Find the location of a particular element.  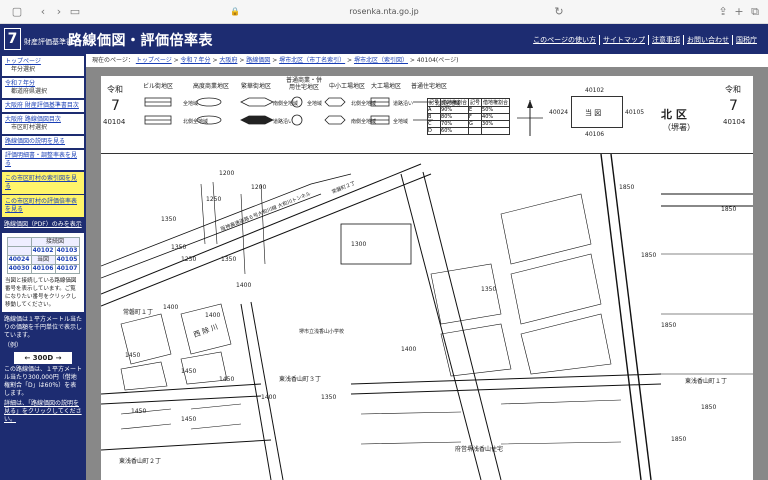

nav-contact: お問い合わせ is located at coordinates (708, 40).